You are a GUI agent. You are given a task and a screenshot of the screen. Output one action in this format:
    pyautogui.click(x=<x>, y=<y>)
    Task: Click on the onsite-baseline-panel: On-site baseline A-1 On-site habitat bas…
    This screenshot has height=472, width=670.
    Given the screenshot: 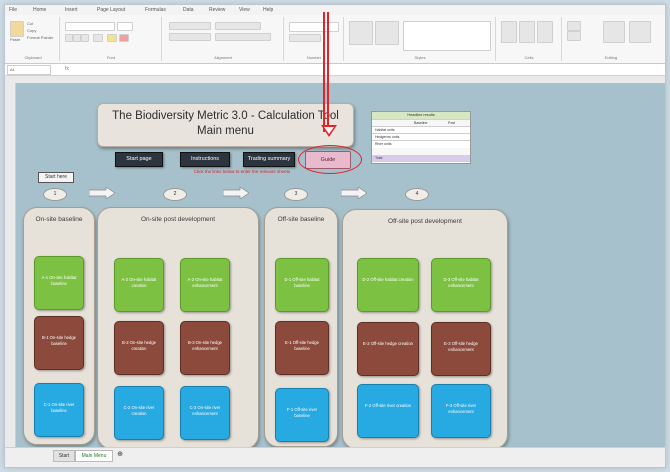 What is the action you would take?
    pyautogui.click(x=59, y=326)
    